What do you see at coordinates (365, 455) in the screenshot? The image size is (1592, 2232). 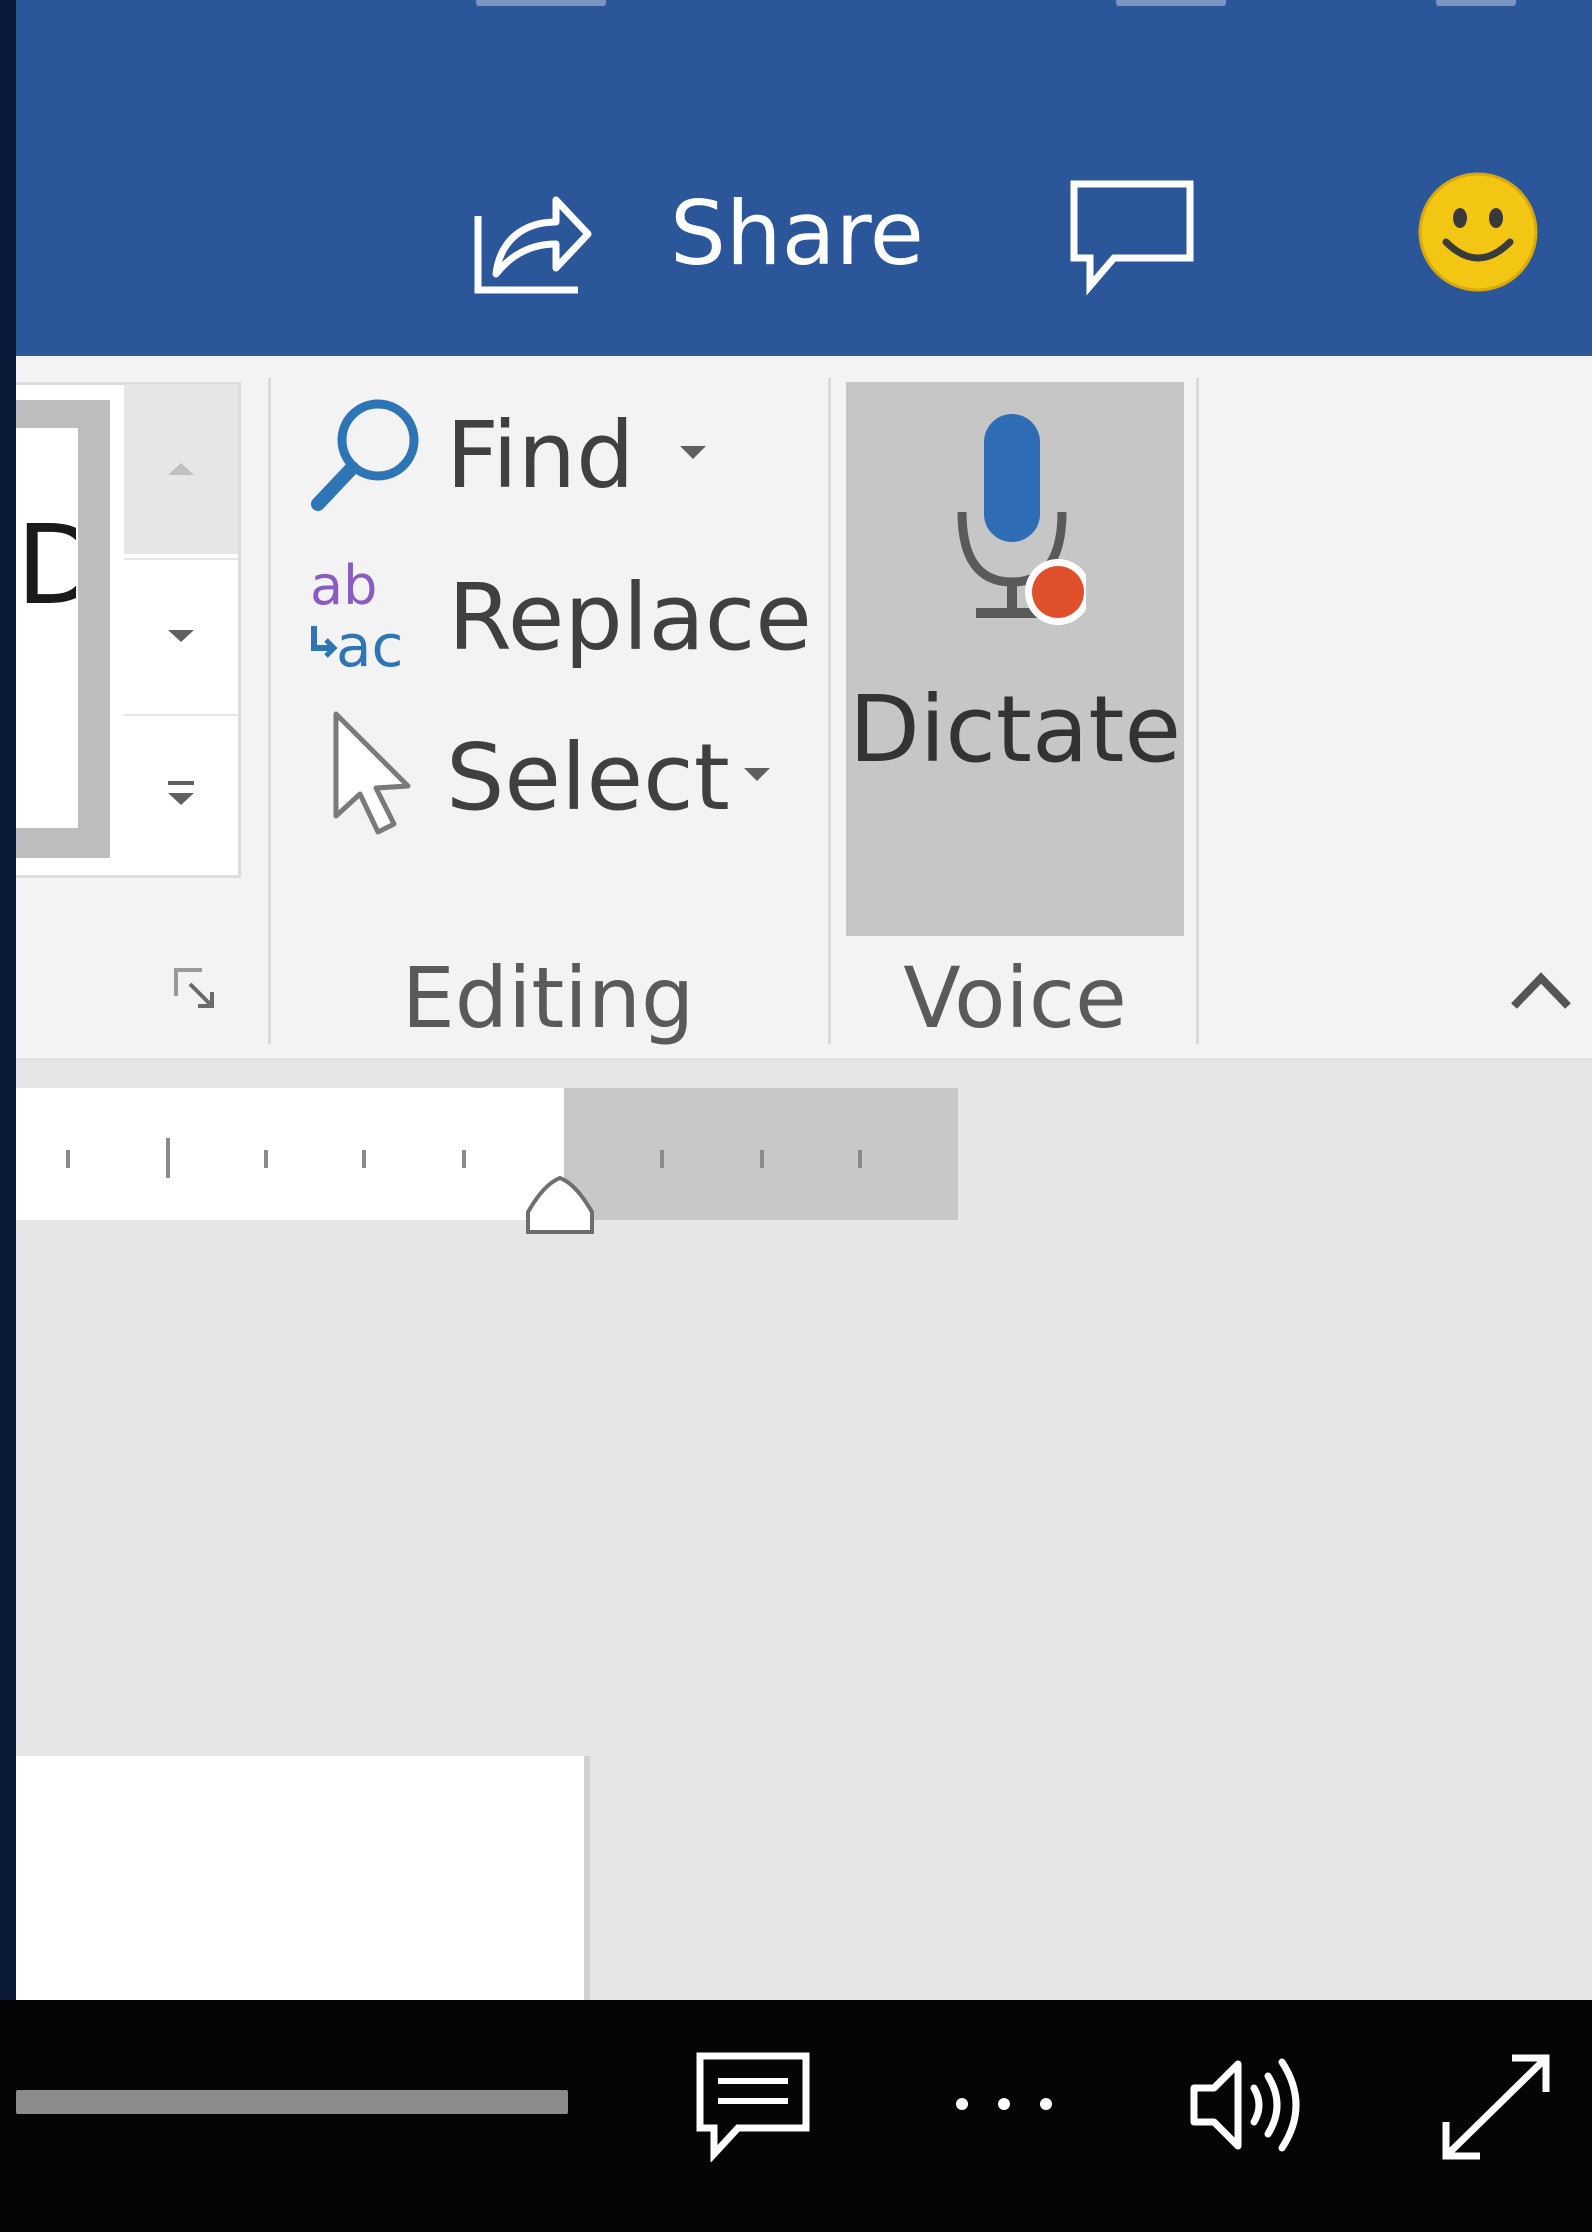 I see `search-icon` at bounding box center [365, 455].